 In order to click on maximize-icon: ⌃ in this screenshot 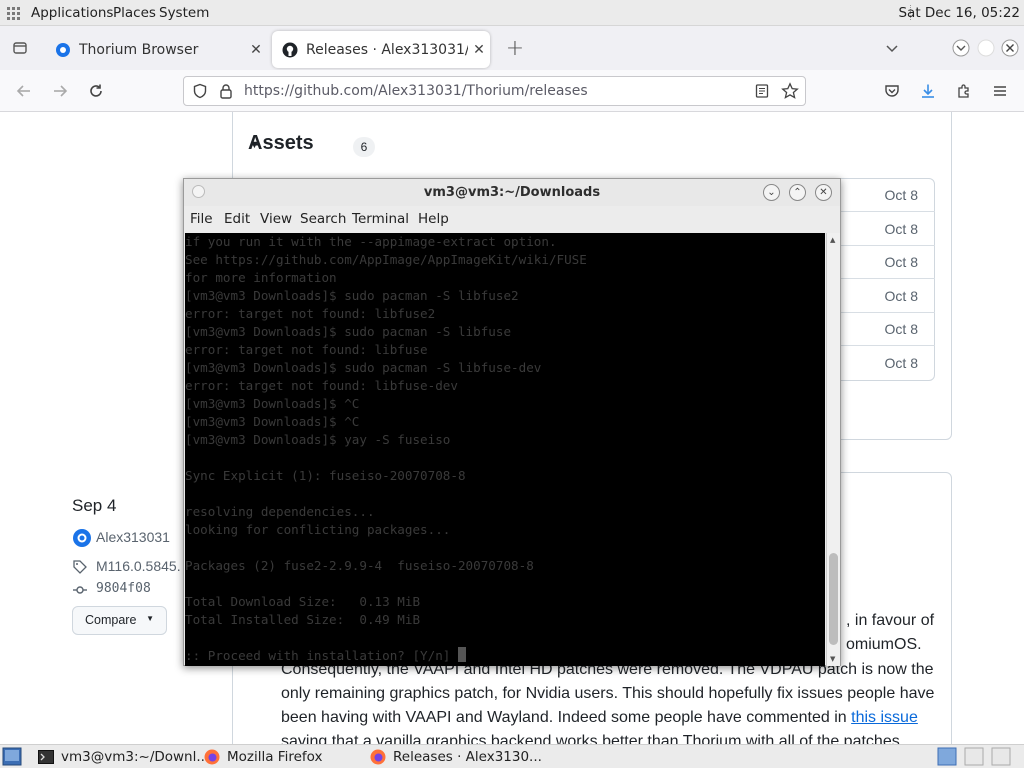, I will do `click(797, 192)`.